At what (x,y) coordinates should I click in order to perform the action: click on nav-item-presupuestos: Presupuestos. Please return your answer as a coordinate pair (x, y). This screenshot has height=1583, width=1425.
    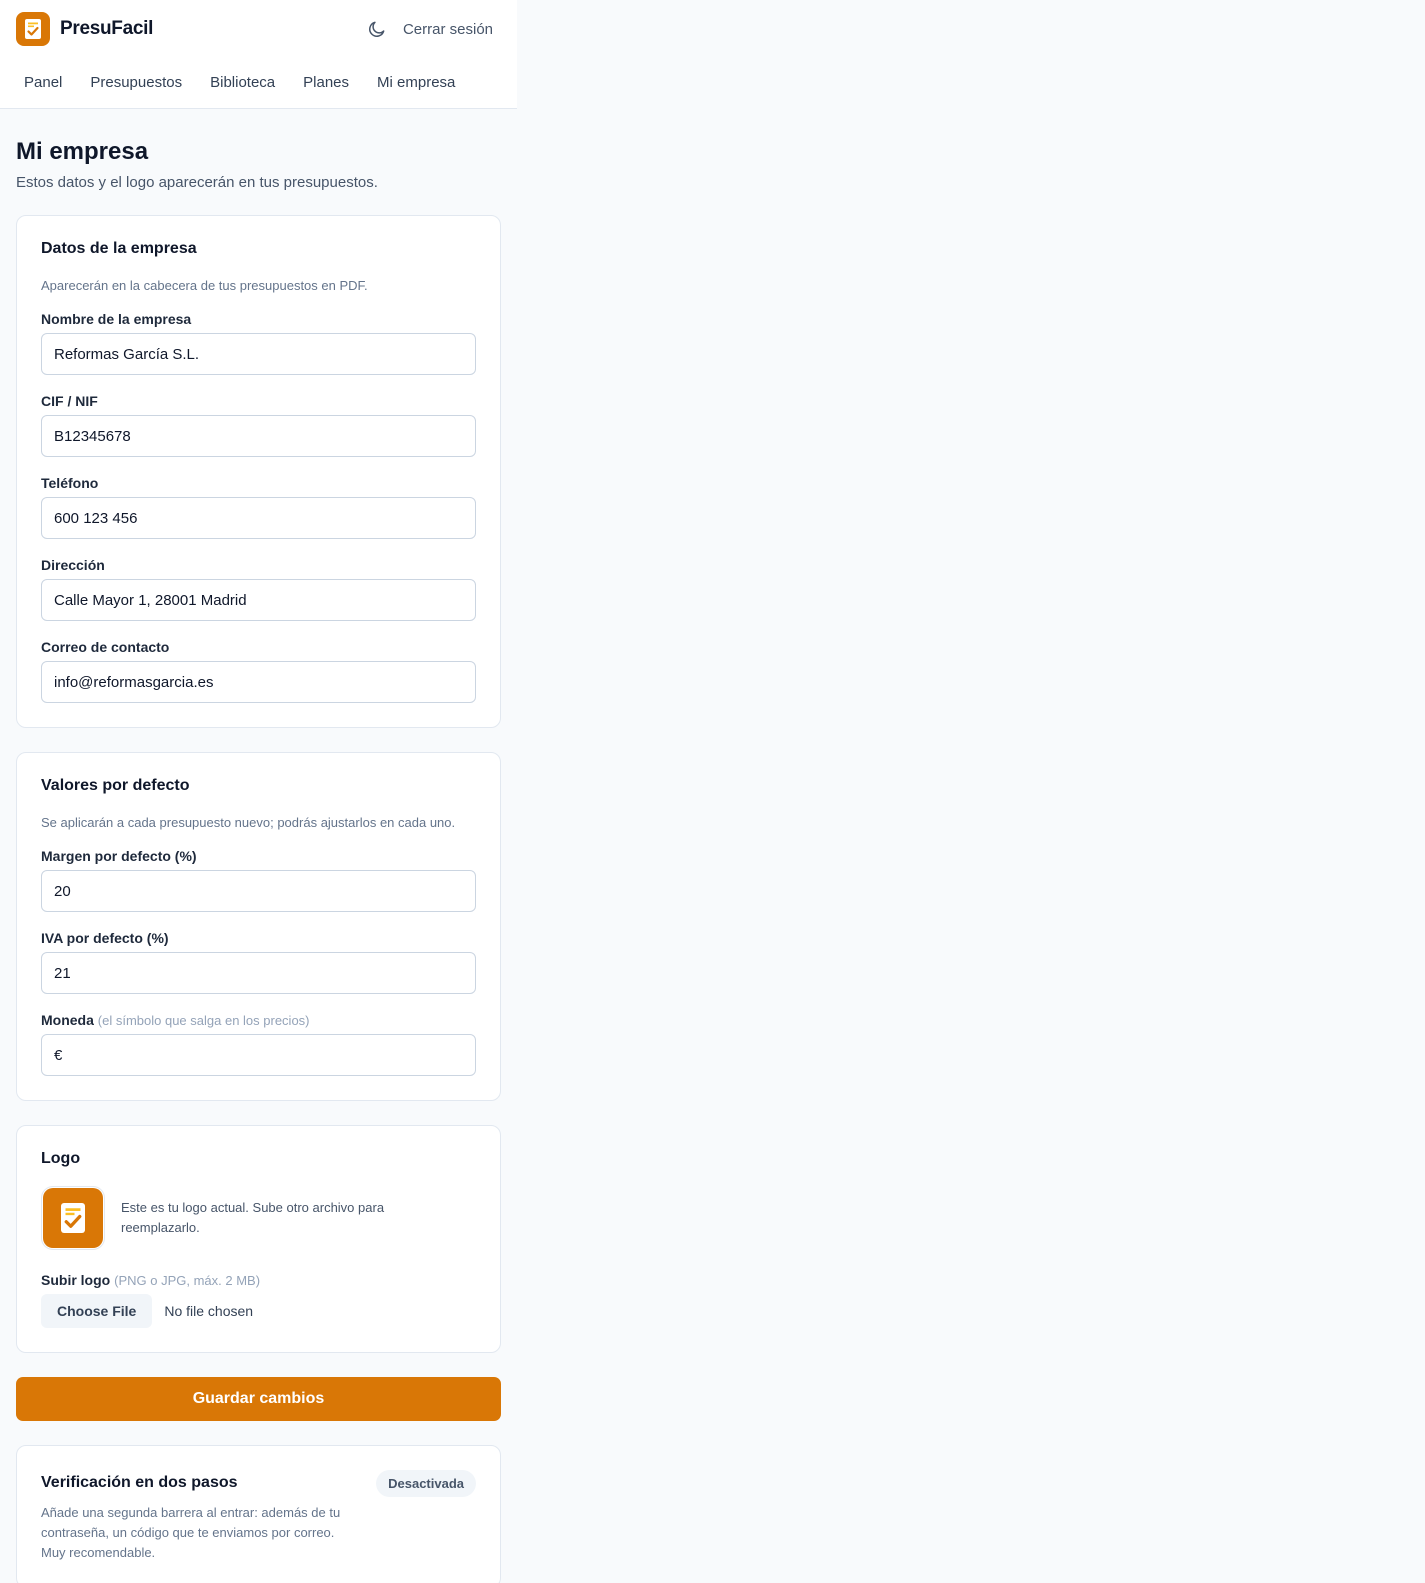
    Looking at the image, I should click on (136, 82).